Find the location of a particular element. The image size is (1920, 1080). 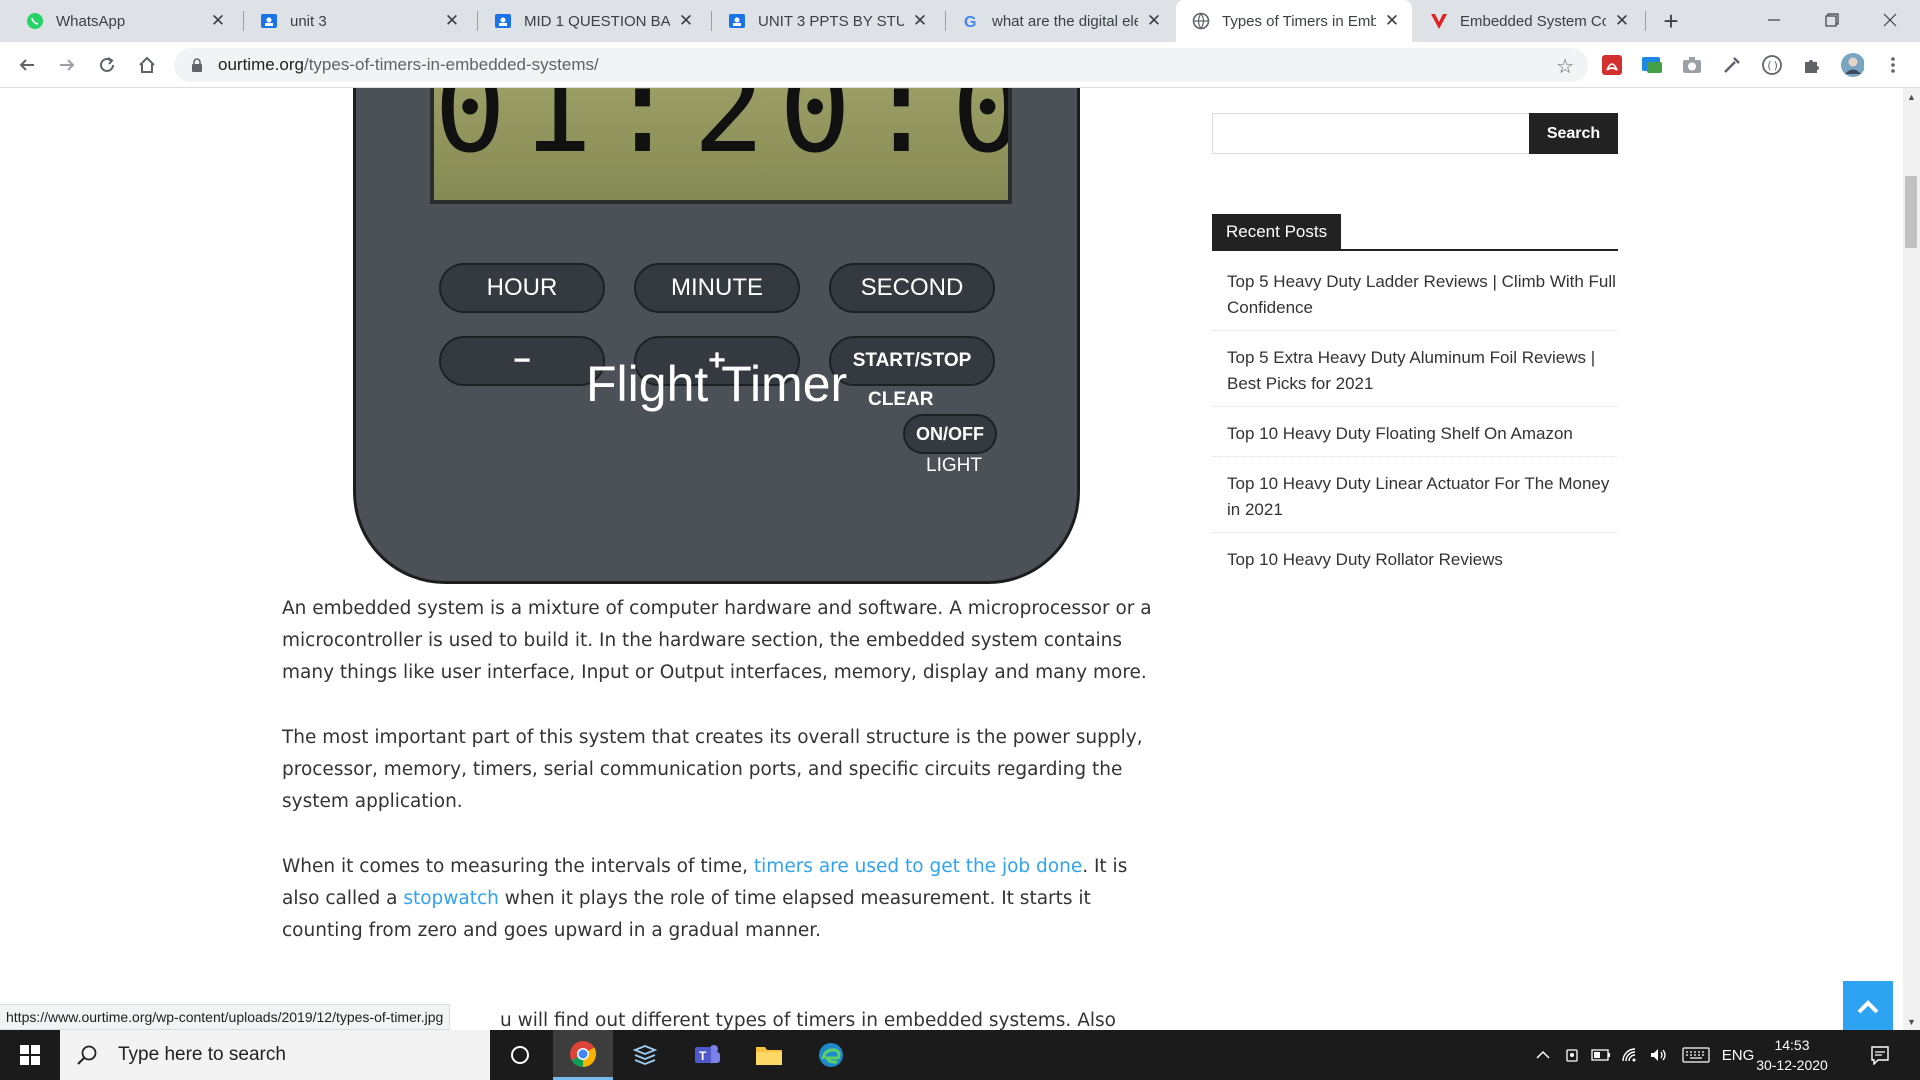

recent-posts-heading: Recent Posts is located at coordinates (1277, 232).